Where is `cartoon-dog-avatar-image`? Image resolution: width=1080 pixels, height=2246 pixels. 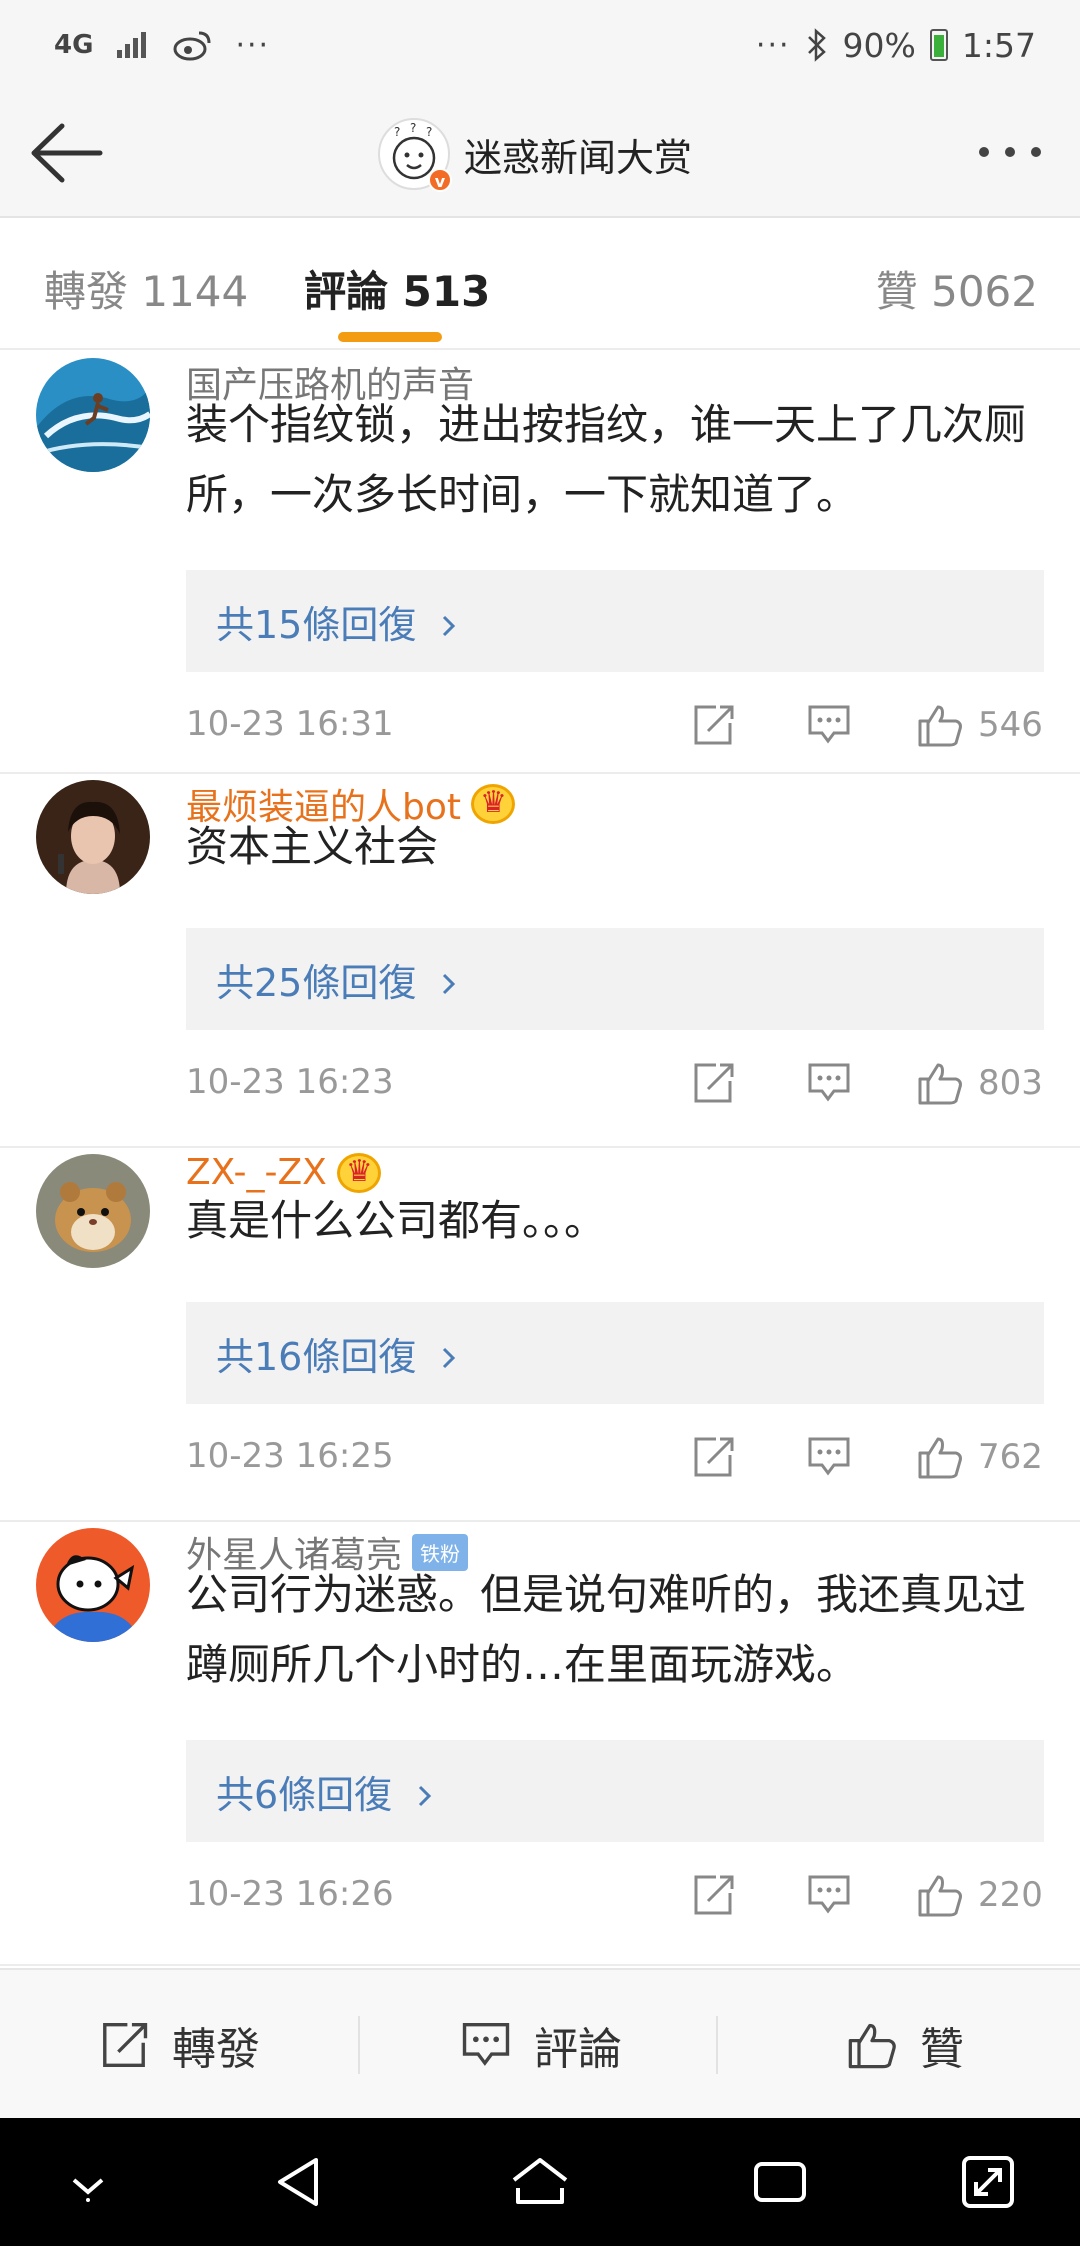 cartoon-dog-avatar-image is located at coordinates (93, 1585).